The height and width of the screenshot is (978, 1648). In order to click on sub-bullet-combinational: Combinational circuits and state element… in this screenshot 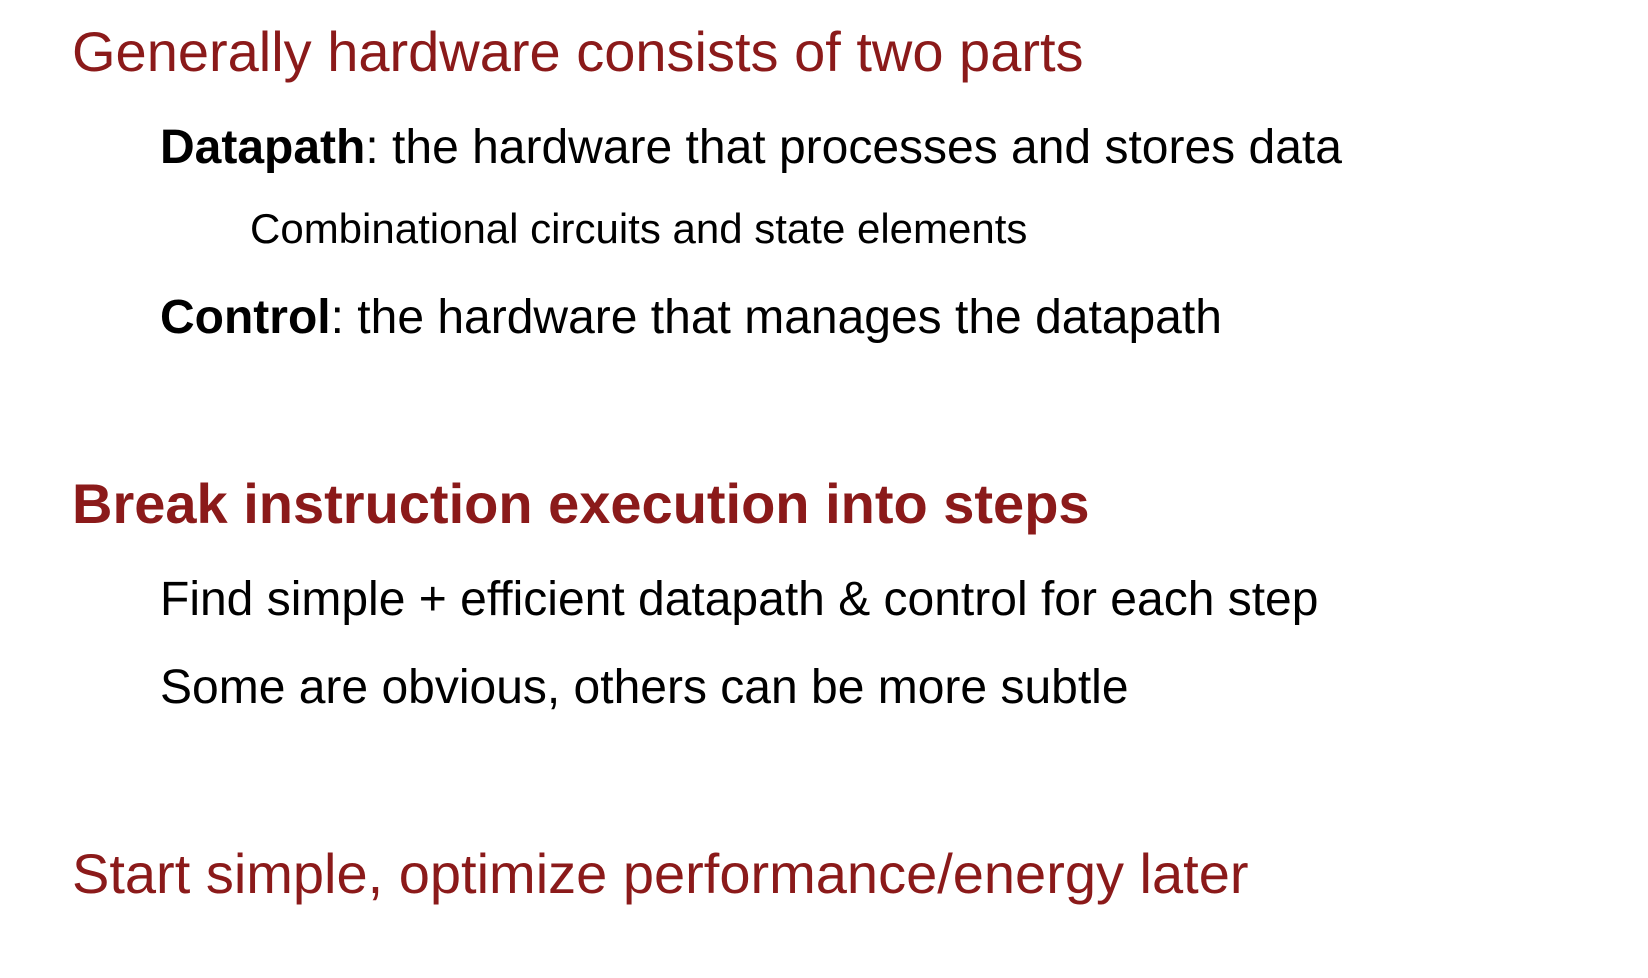, I will do `click(639, 228)`.